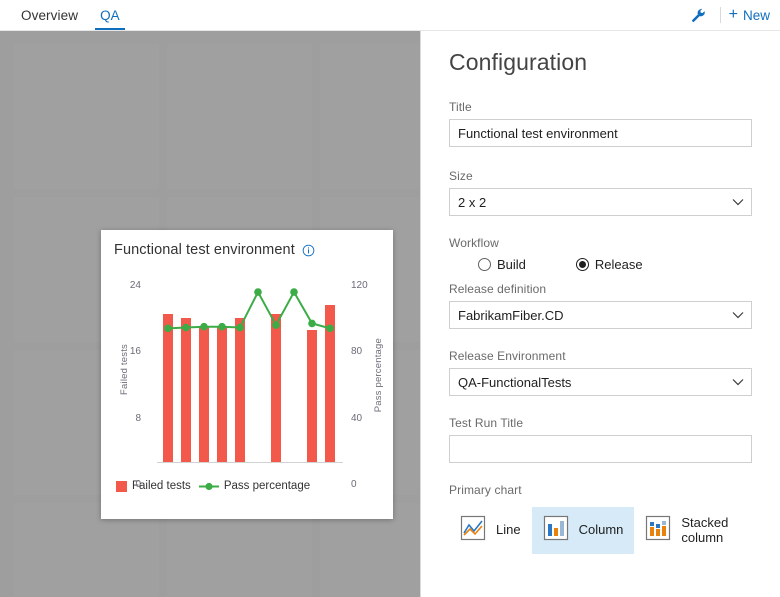 The width and height of the screenshot is (780, 597). Describe the element at coordinates (582, 264) in the screenshot. I see `radio-release-icon` at that location.